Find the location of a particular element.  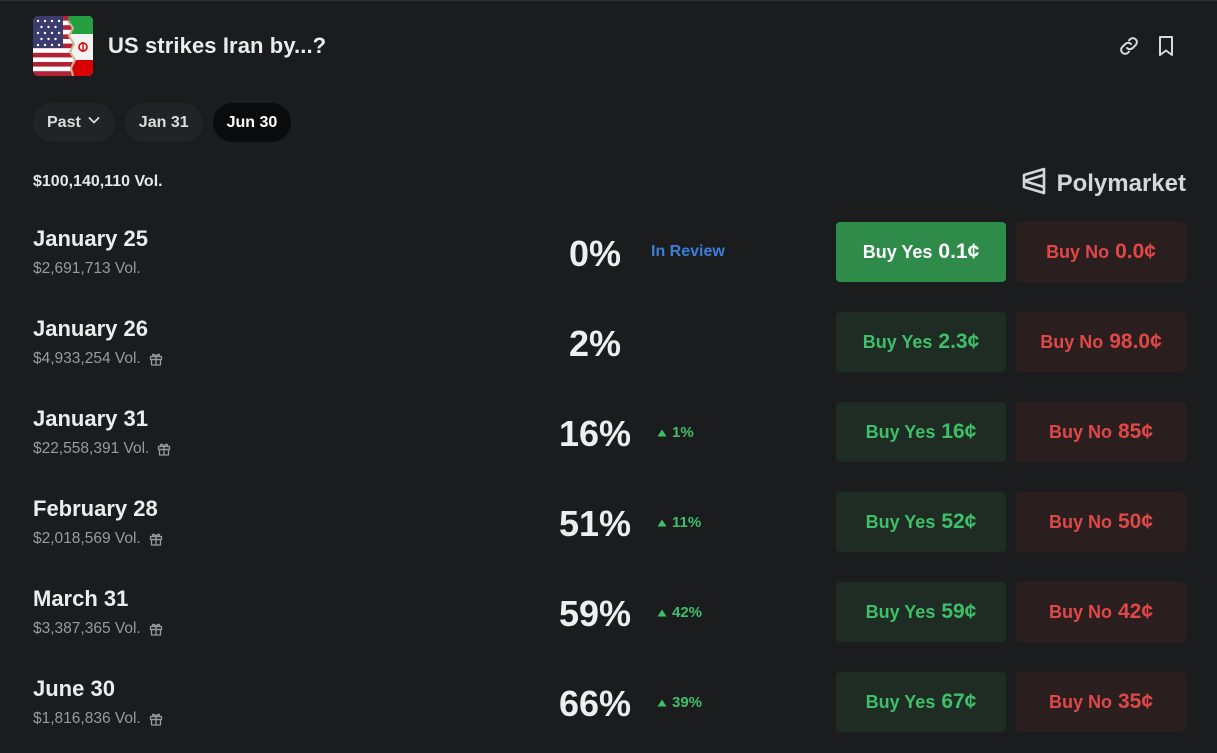

filter-jun-30-label: Jun 30 is located at coordinates (252, 122).